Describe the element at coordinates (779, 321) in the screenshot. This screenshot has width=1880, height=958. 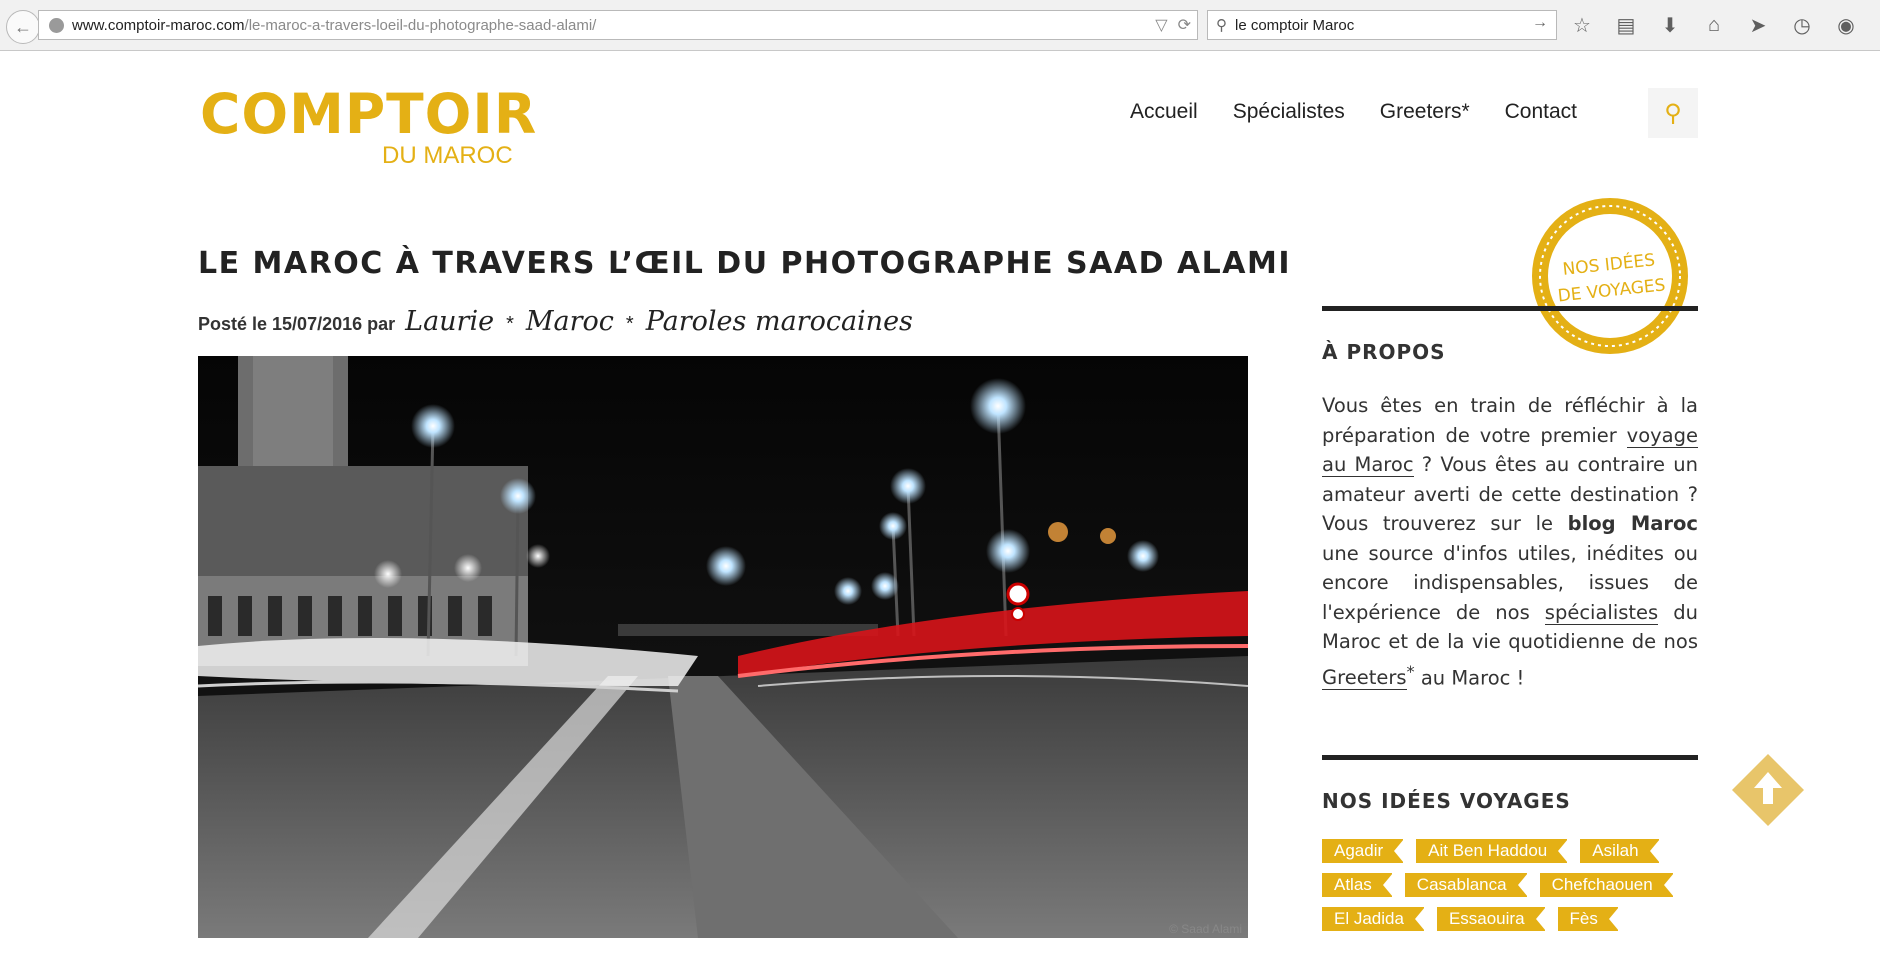
I see `post-category-paroles: Paroles marocaines` at that location.